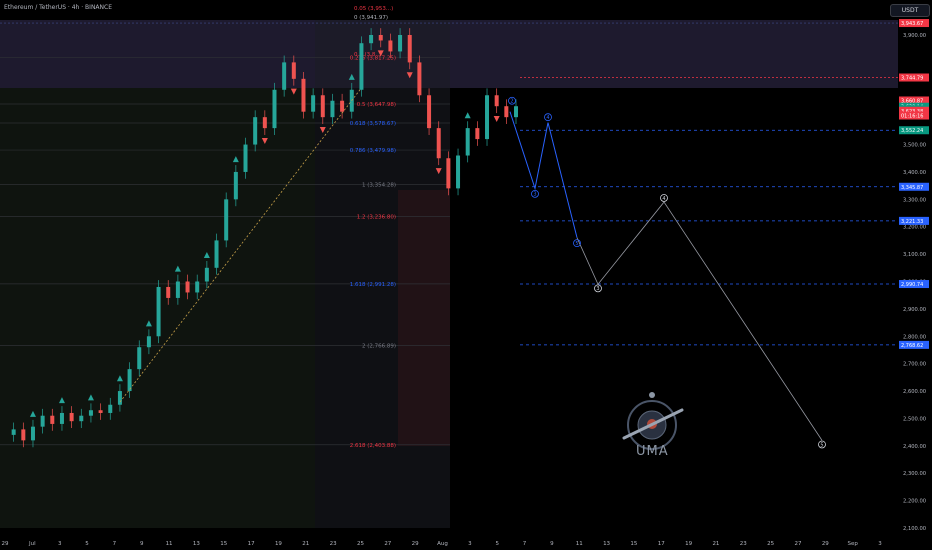 This screenshot has height=550, width=932. I want to click on brand-watermark: UMA, so click(652, 451).